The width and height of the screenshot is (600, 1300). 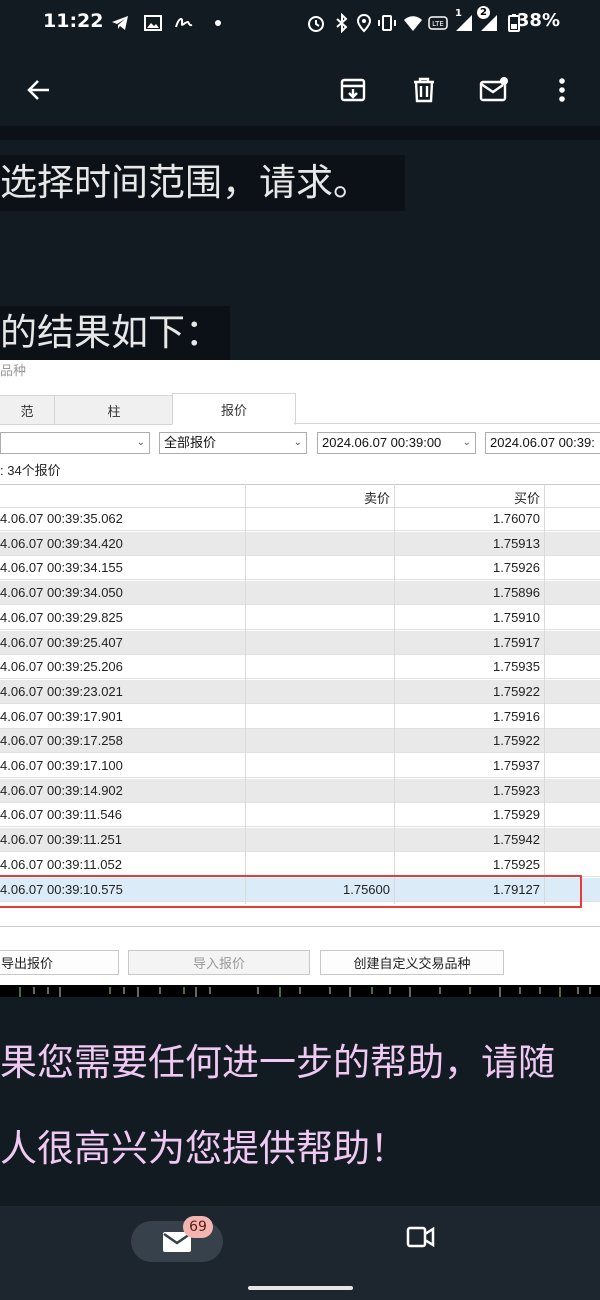 I want to click on cell-buy: 1.75942, so click(x=516, y=840).